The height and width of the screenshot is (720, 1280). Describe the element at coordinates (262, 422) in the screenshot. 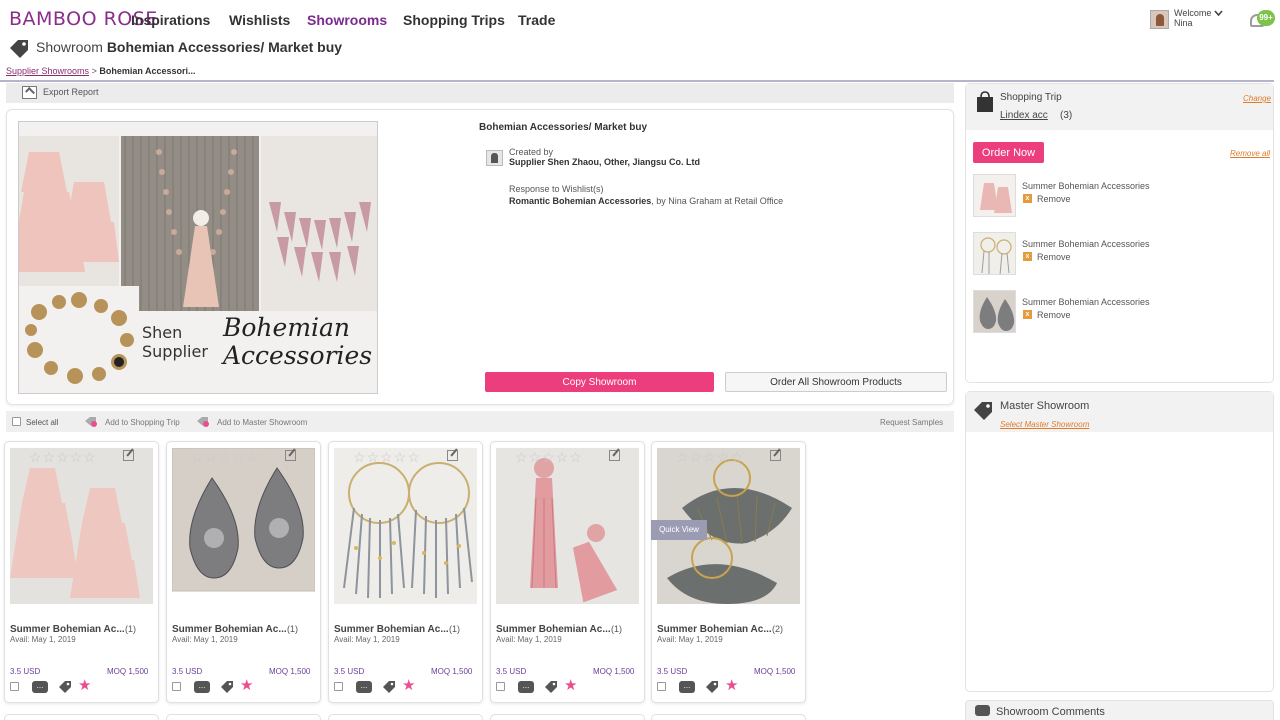

I see `add-to-master-showroom-button: Add to Master Showroom` at that location.